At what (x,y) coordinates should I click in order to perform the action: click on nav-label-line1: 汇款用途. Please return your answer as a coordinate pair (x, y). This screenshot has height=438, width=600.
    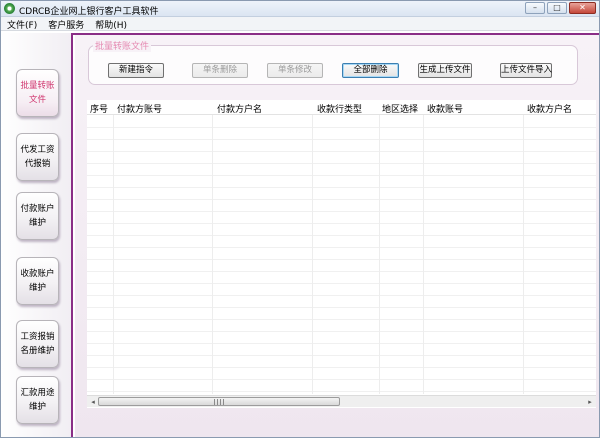
    Looking at the image, I should click on (37, 393).